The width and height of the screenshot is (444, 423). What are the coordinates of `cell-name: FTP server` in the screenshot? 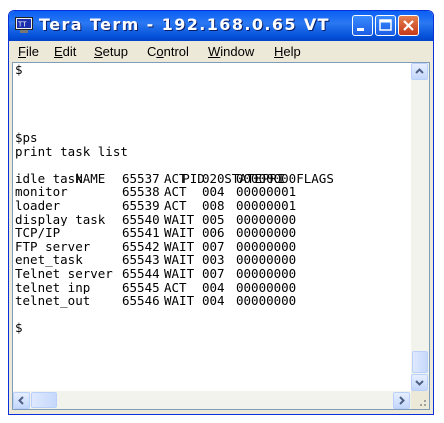 It's located at (53, 246).